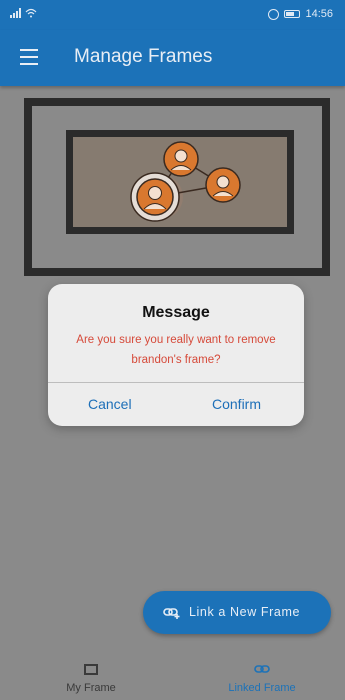 The height and width of the screenshot is (700, 345). What do you see at coordinates (172, 15) in the screenshot?
I see `status-bar: 14:56` at bounding box center [172, 15].